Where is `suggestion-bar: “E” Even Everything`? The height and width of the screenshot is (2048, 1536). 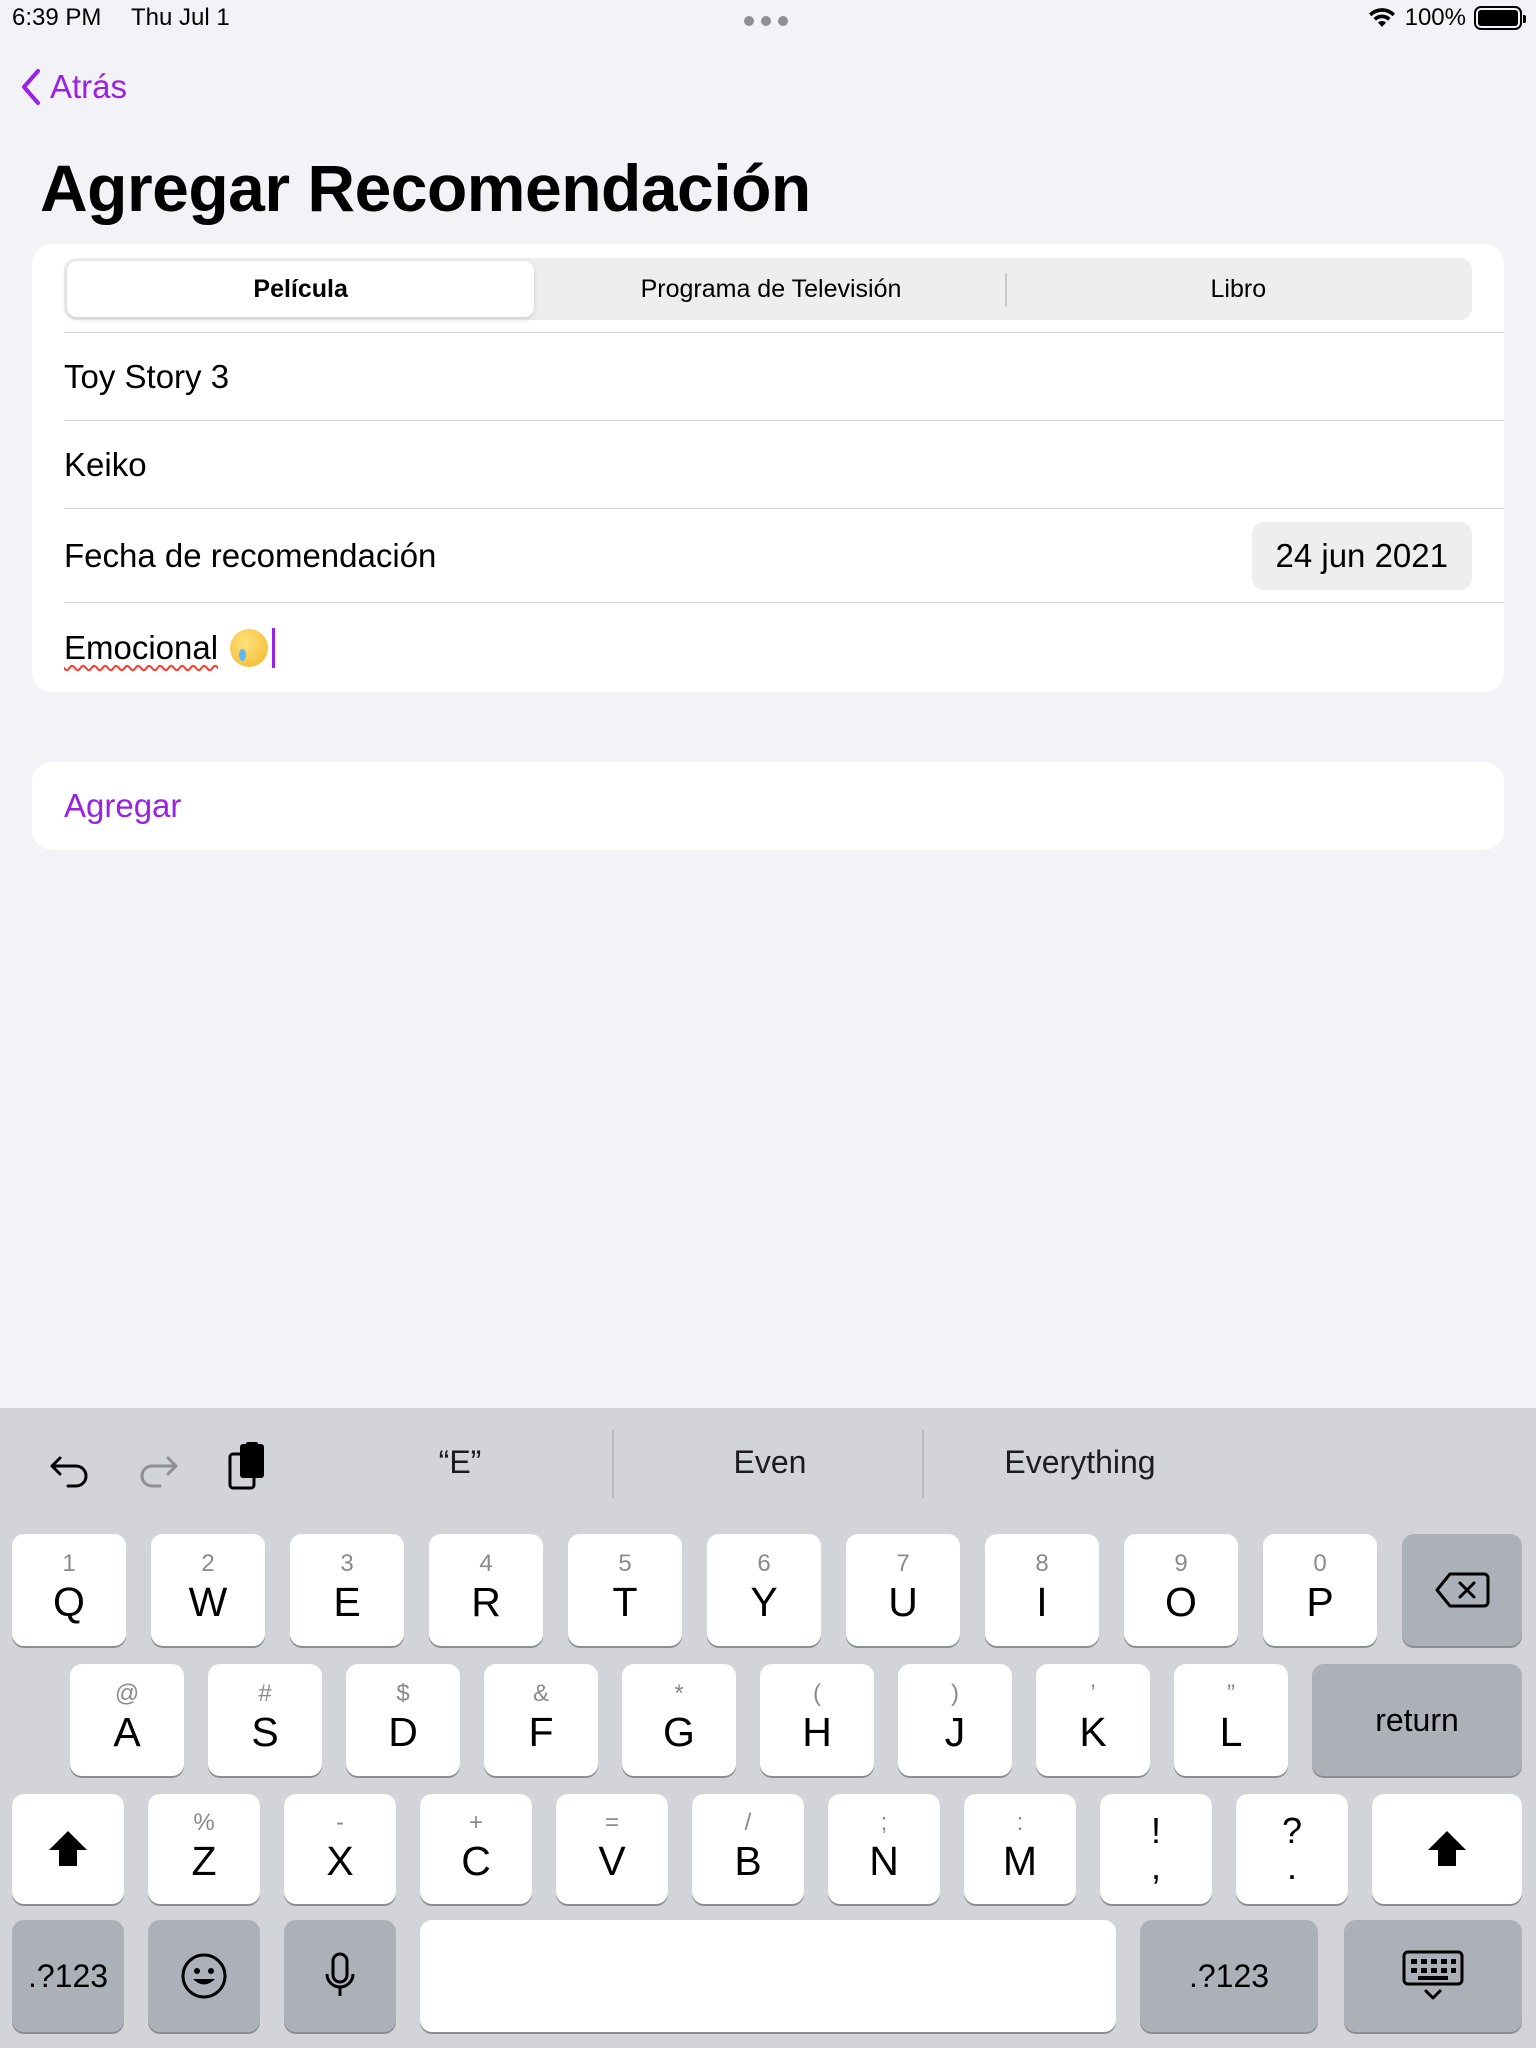 suggestion-bar: “E” Even Everything is located at coordinates (768, 1464).